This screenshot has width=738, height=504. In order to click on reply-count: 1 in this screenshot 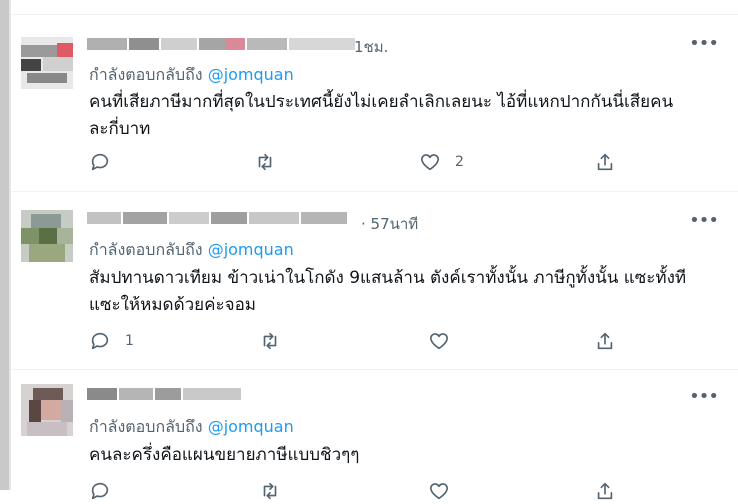, I will do `click(129, 341)`.